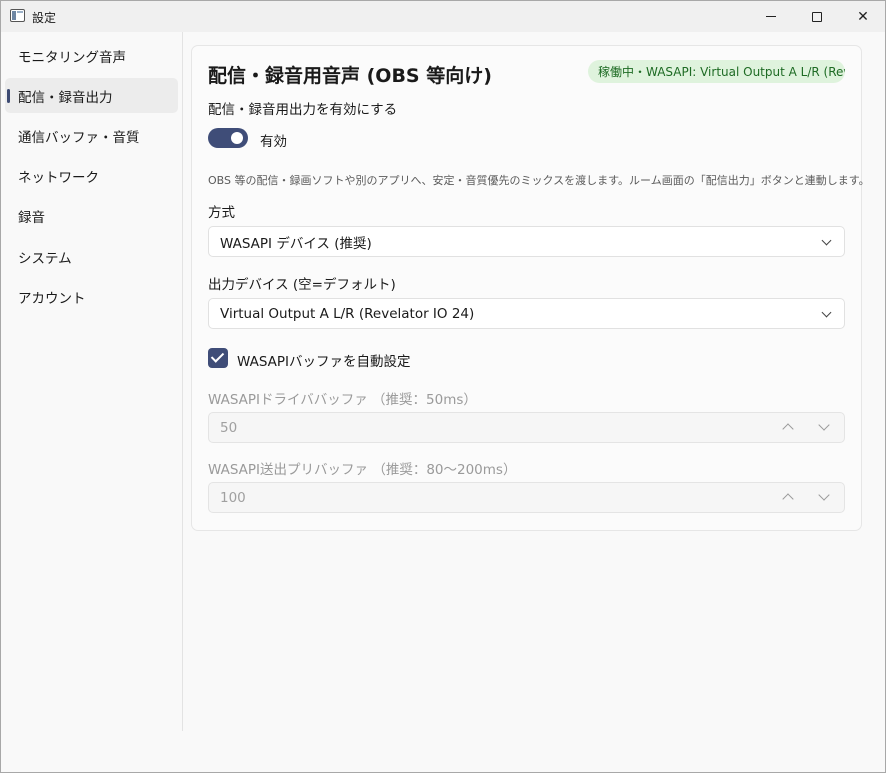 The width and height of the screenshot is (886, 773). What do you see at coordinates (91, 296) in the screenshot?
I see `sidebar-item-account: アカウント` at bounding box center [91, 296].